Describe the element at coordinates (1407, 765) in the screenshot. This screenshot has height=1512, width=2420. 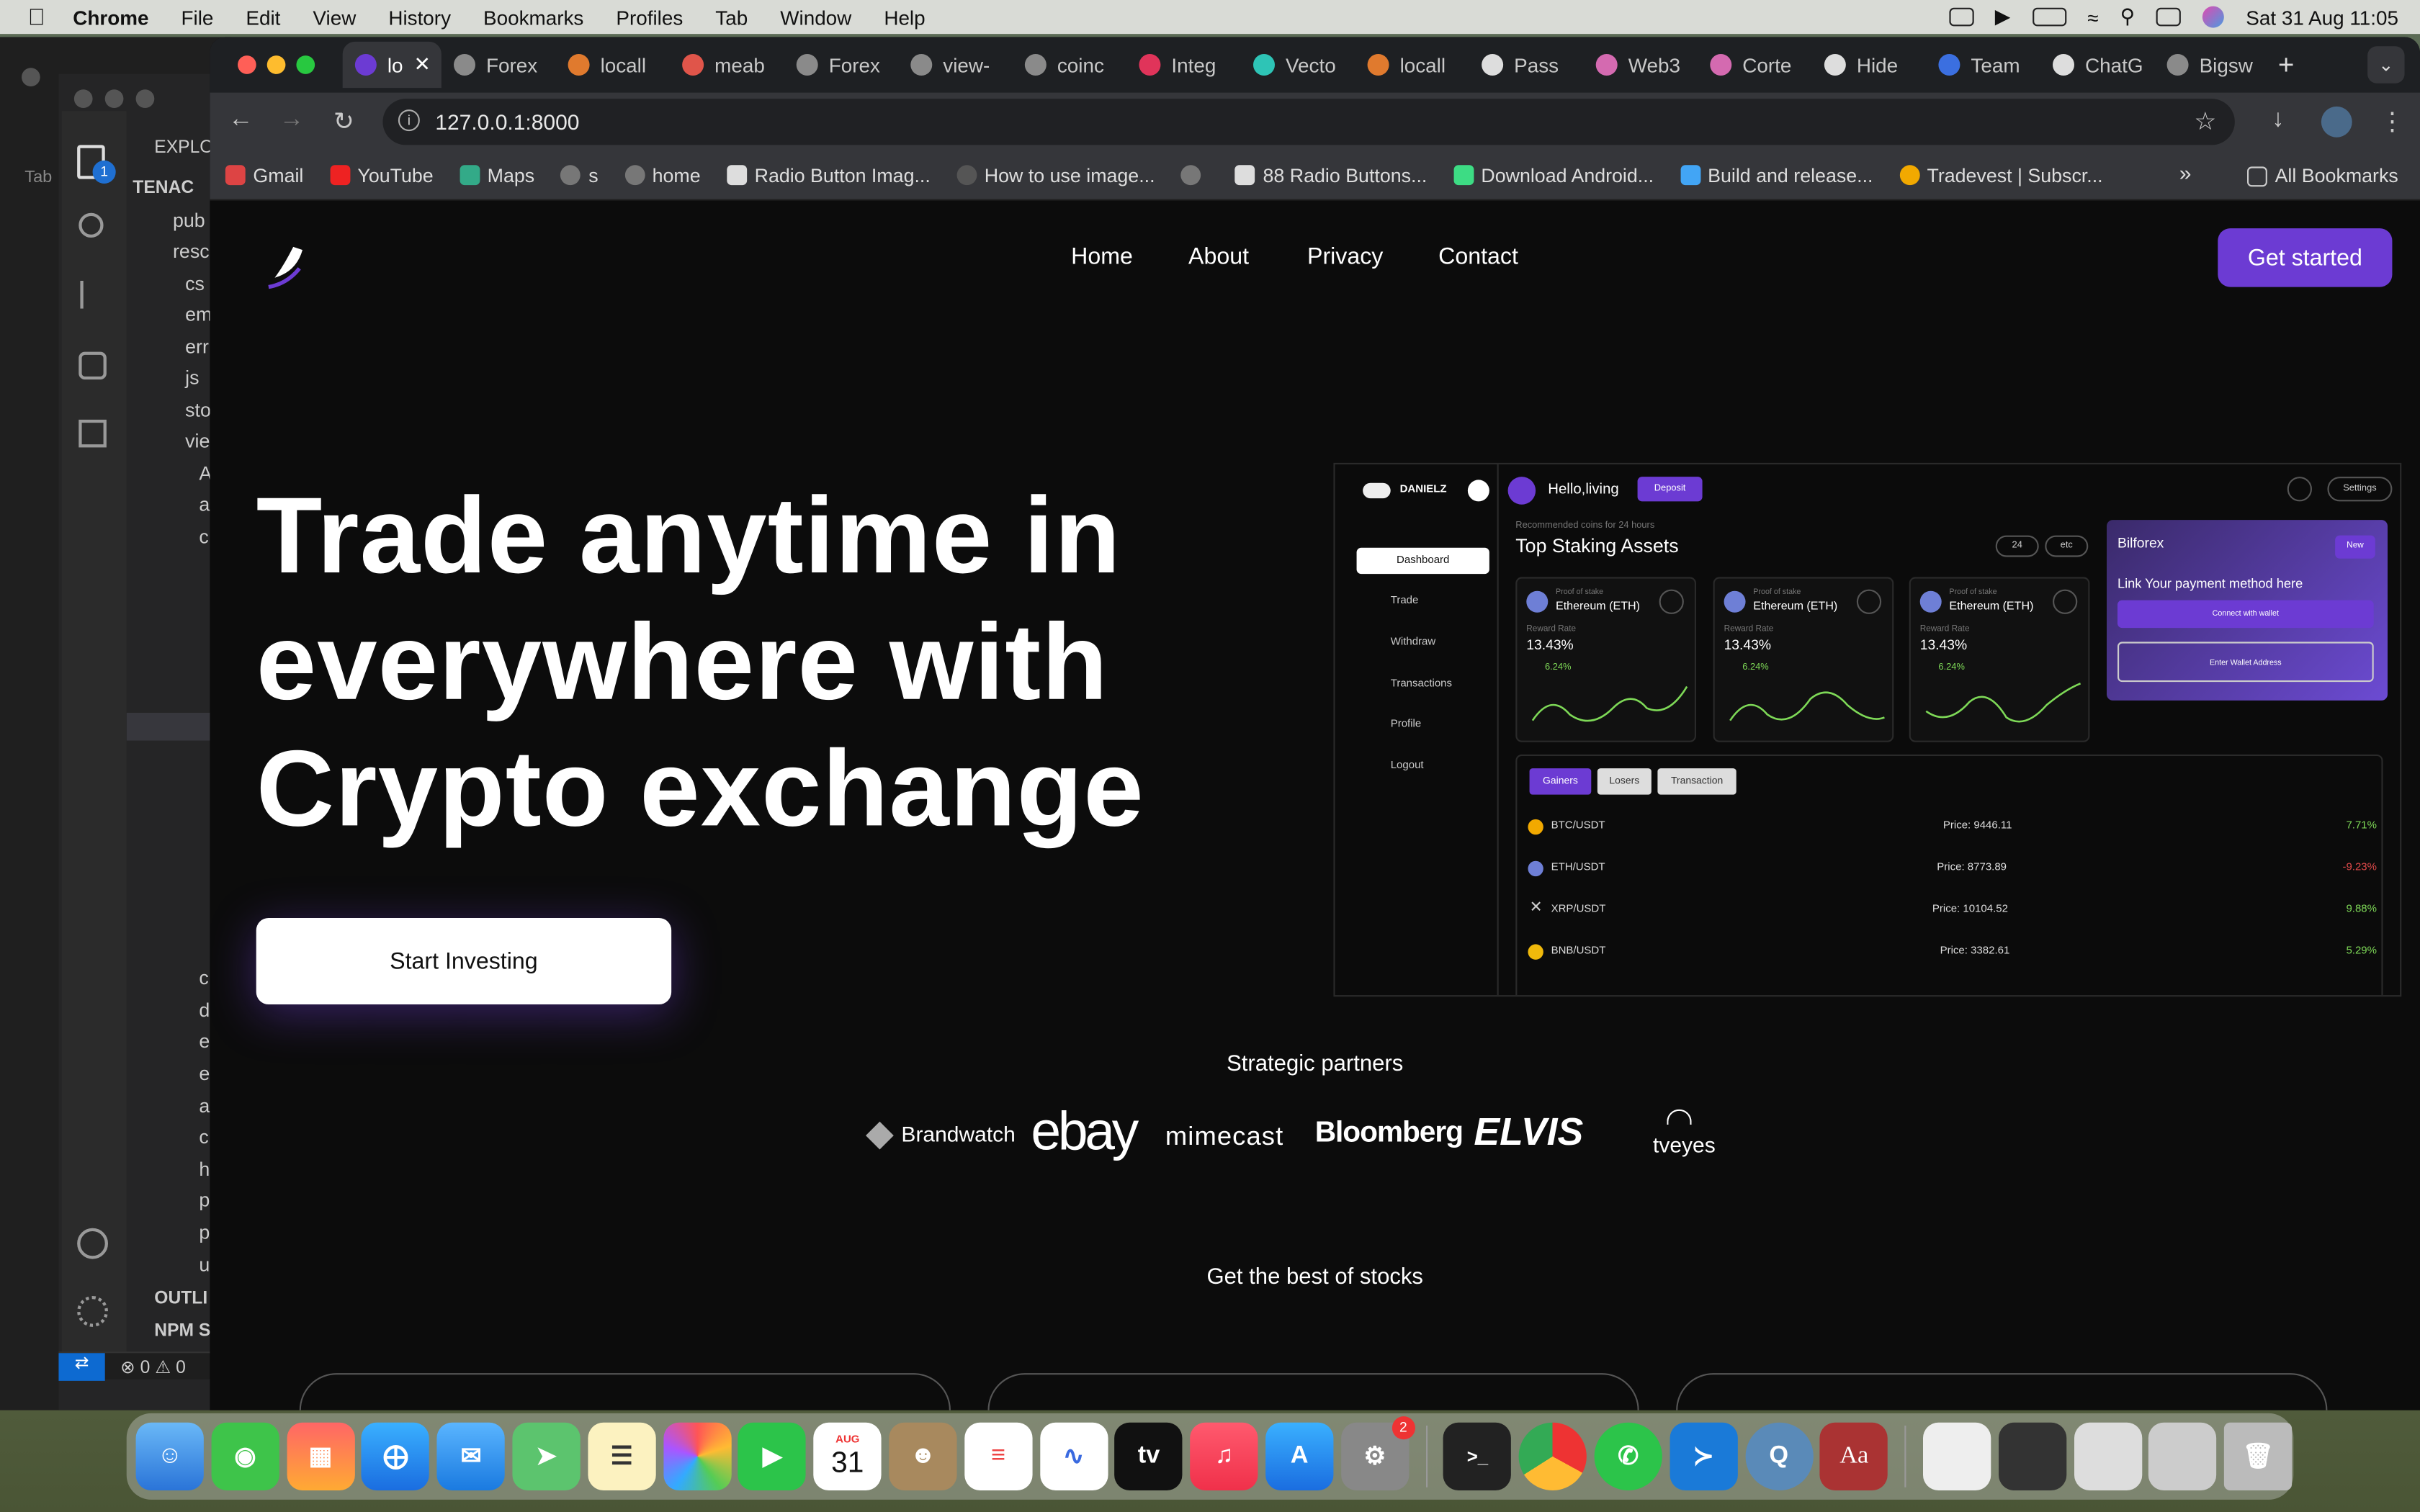
I see `dash-menu-logout: Logout` at that location.